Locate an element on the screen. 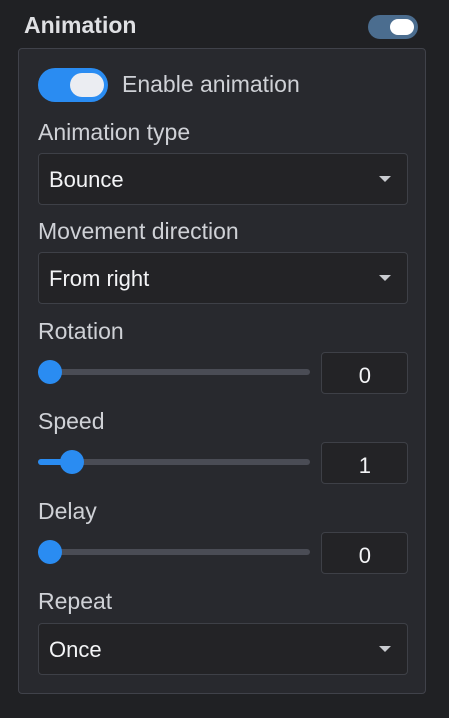 The height and width of the screenshot is (718, 449). speed-slider-thumb is located at coordinates (72, 462).